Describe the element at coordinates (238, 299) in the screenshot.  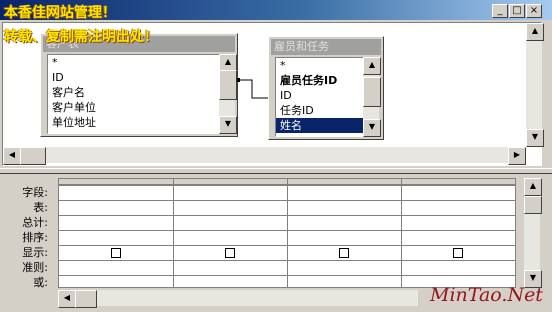
I see `grid-hscrollbar: ◀` at that location.